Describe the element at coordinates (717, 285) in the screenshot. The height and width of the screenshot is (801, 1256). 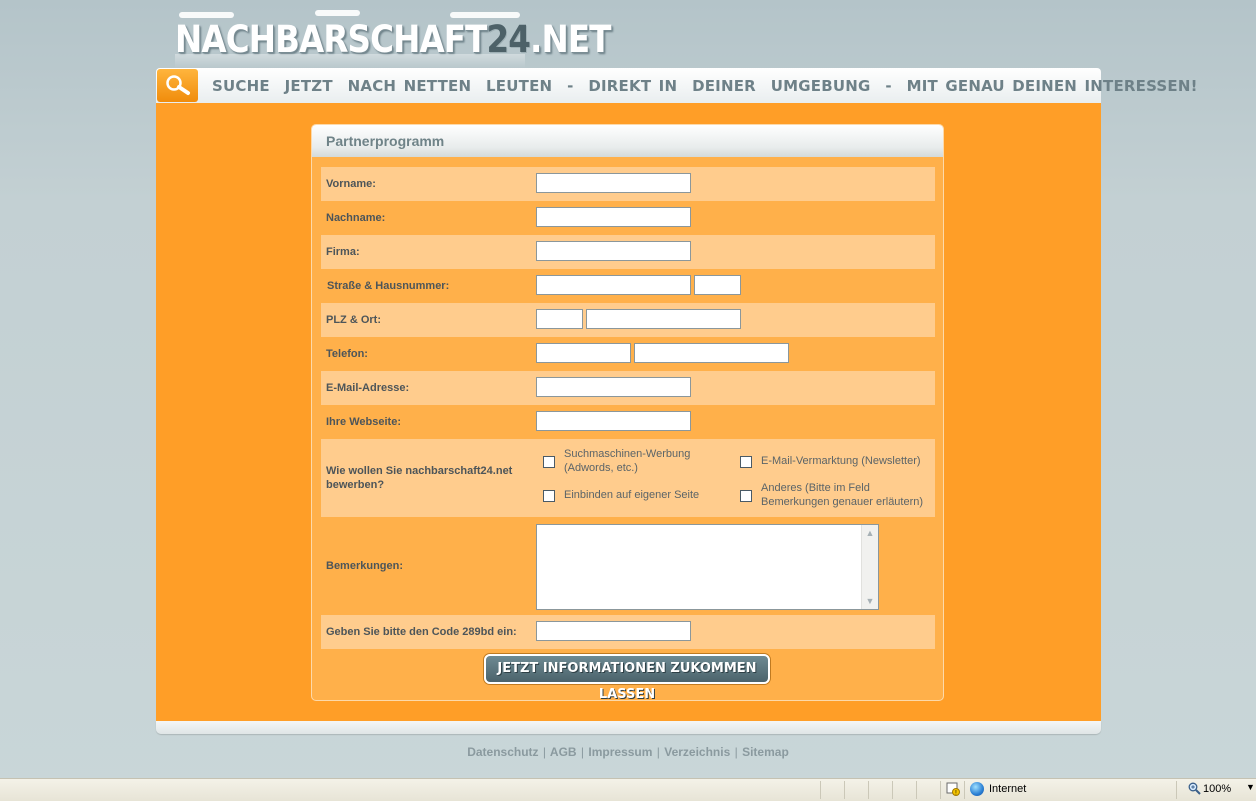
I see `hausnummer-input` at that location.